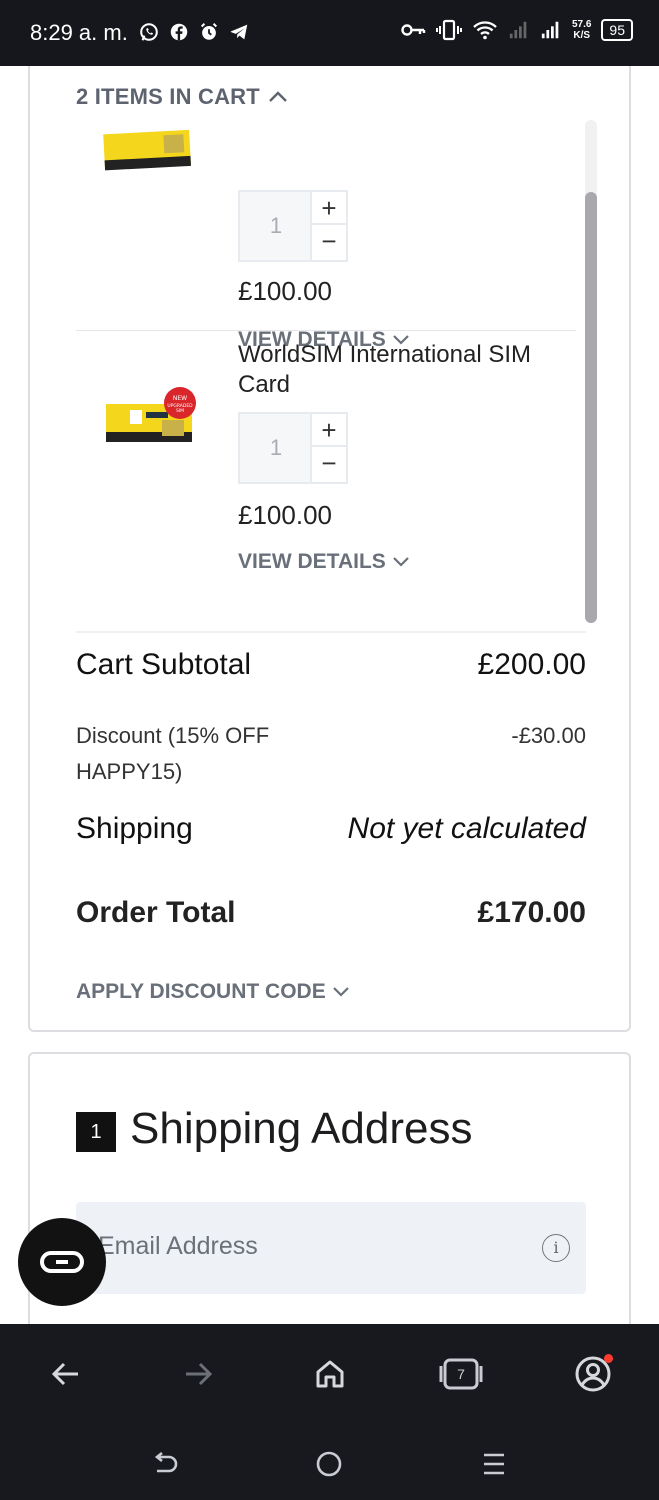  I want to click on cart-toggle: 2 ITEMS IN CART, so click(182, 97).